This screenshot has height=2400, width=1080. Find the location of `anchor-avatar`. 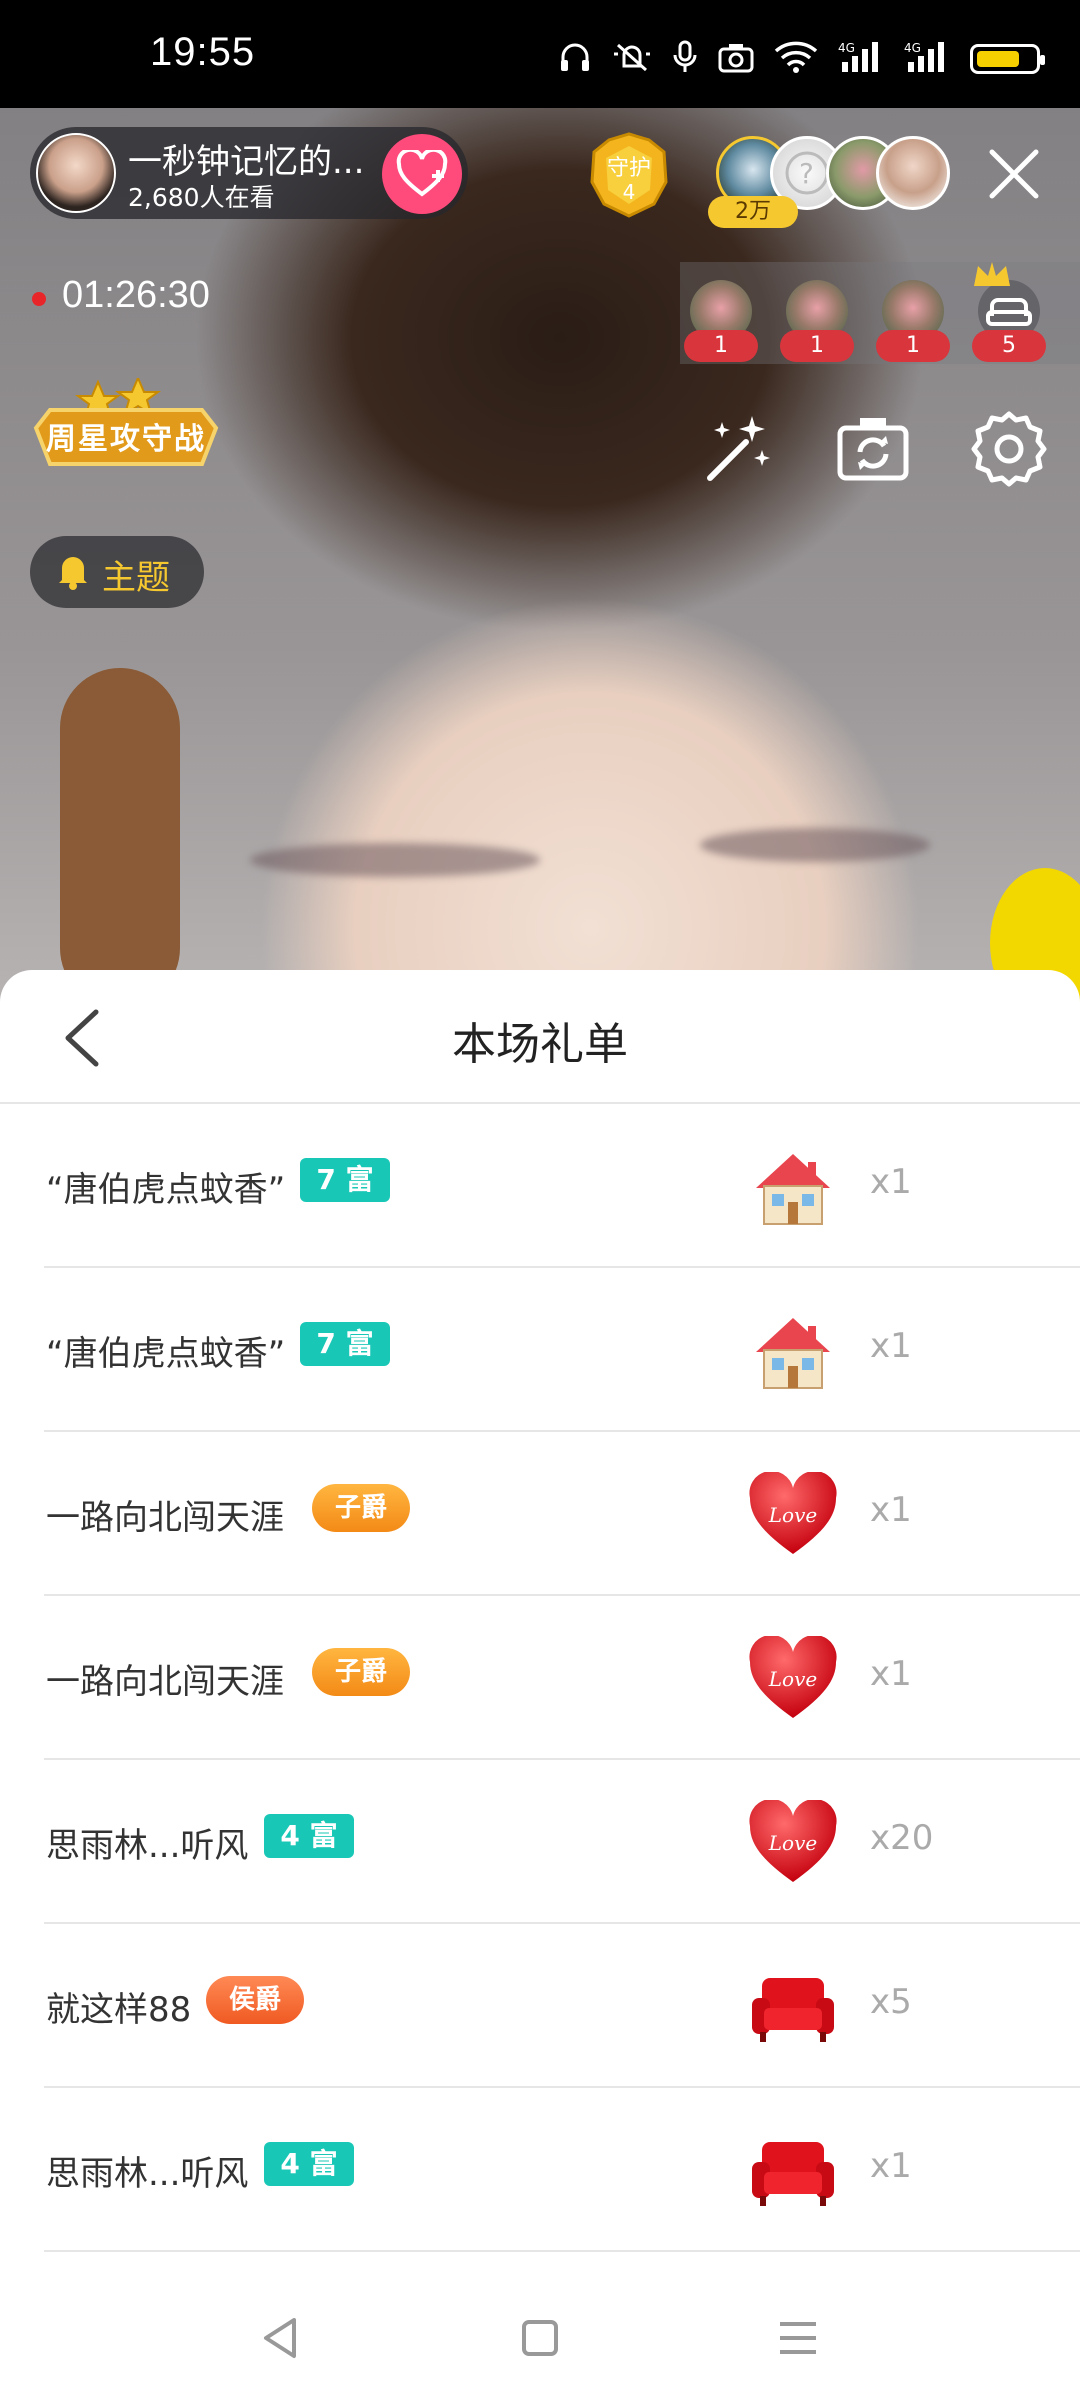

anchor-avatar is located at coordinates (76, 173).